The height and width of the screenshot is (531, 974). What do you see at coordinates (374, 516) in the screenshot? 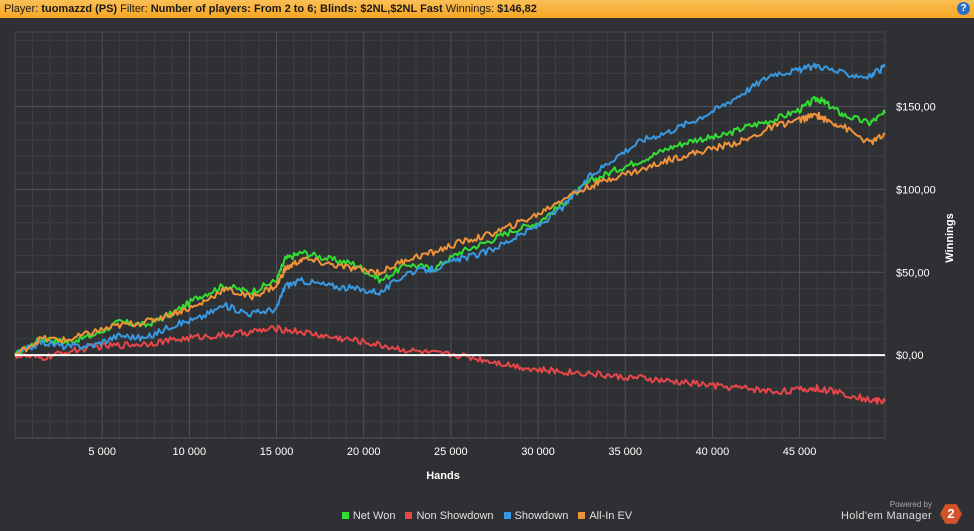
I see `legend-label: Net Won` at bounding box center [374, 516].